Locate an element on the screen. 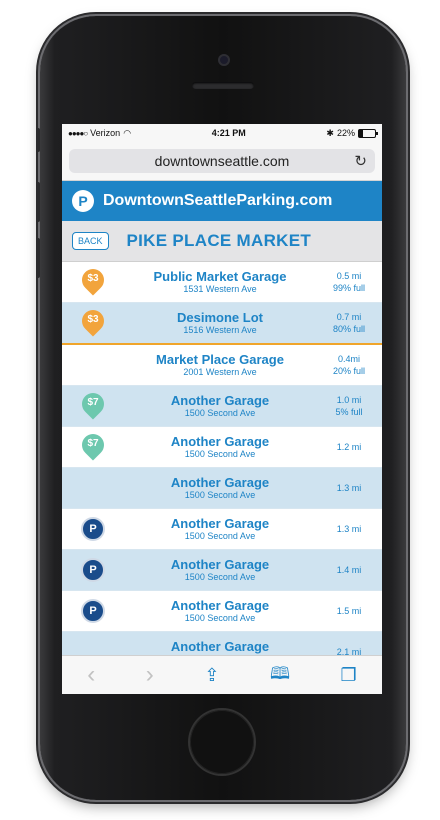  garage-occupancy: 20% full is located at coordinates (349, 371).